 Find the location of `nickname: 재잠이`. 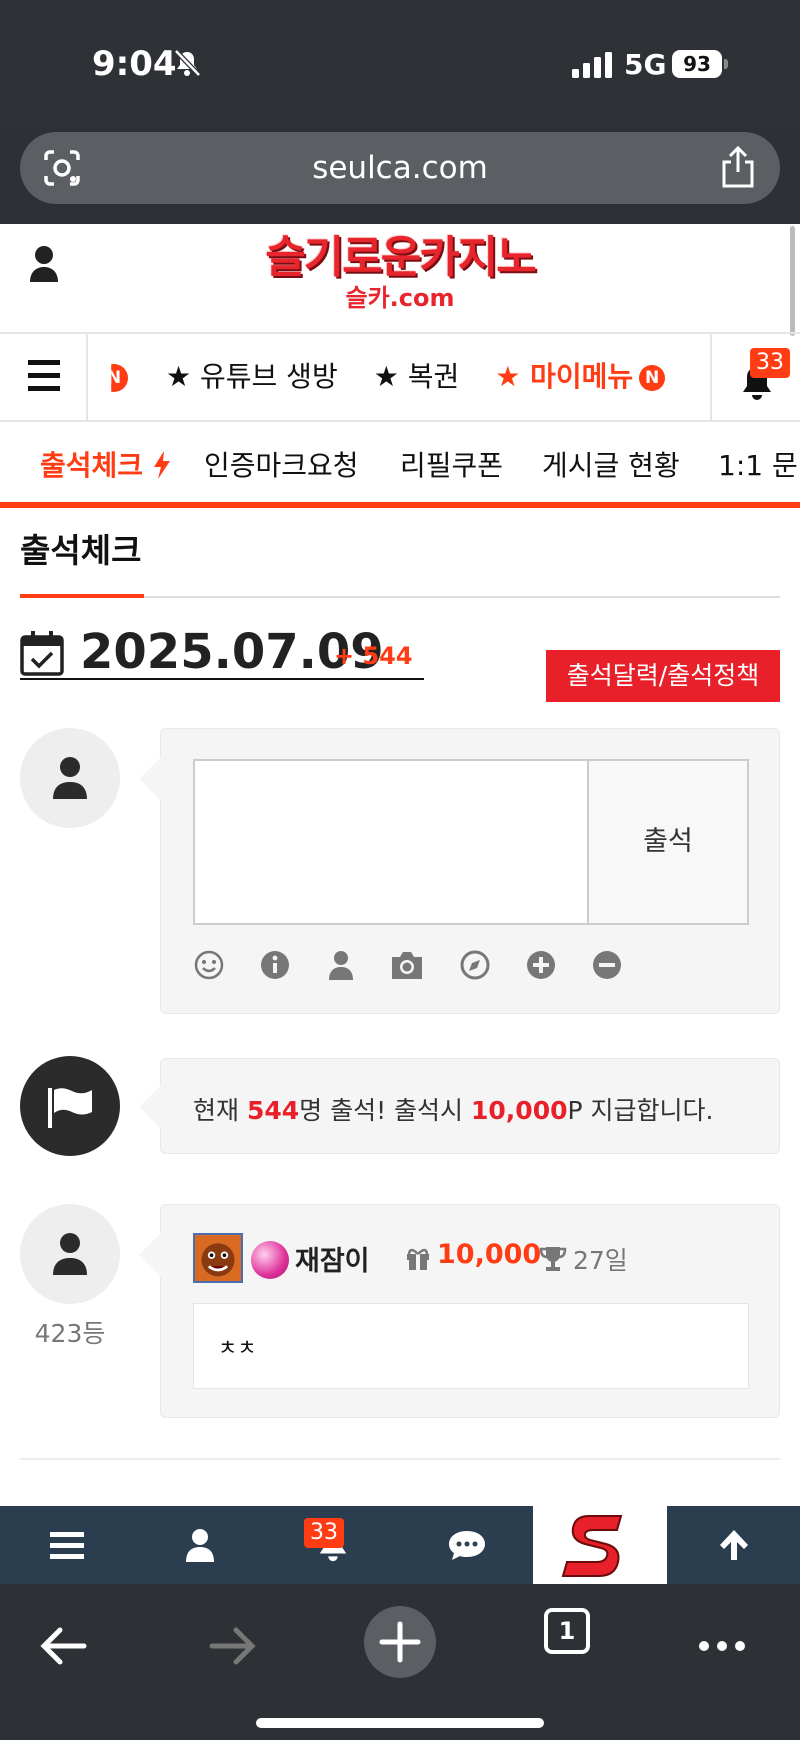

nickname: 재잠이 is located at coordinates (332, 1258).